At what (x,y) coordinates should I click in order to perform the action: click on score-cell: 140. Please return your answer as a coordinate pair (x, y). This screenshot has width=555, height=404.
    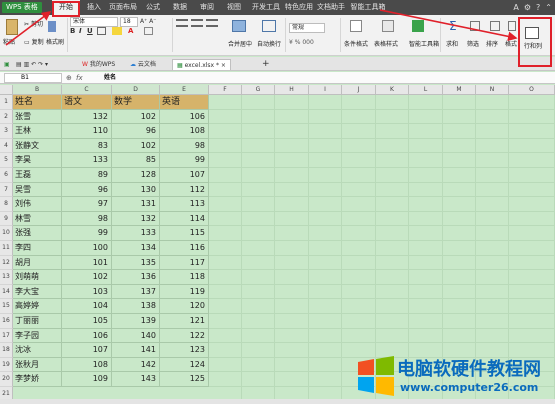
    Looking at the image, I should click on (136, 336).